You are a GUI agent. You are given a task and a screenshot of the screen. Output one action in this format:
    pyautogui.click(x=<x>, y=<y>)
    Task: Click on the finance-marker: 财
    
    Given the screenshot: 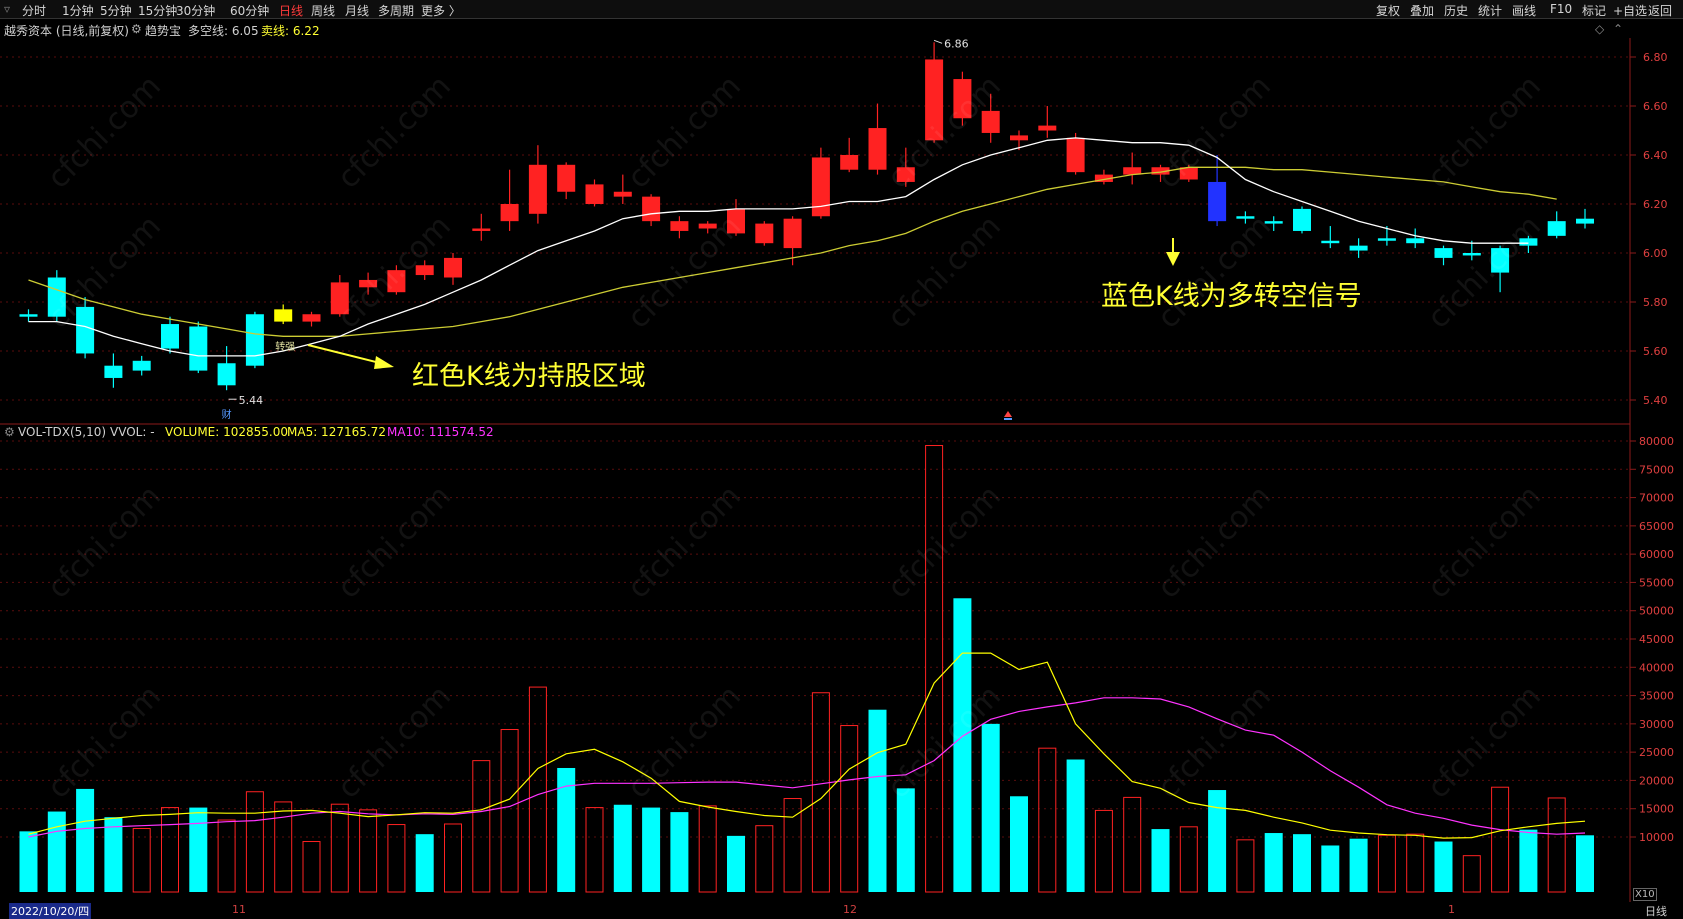 What is the action you would take?
    pyautogui.click(x=227, y=414)
    